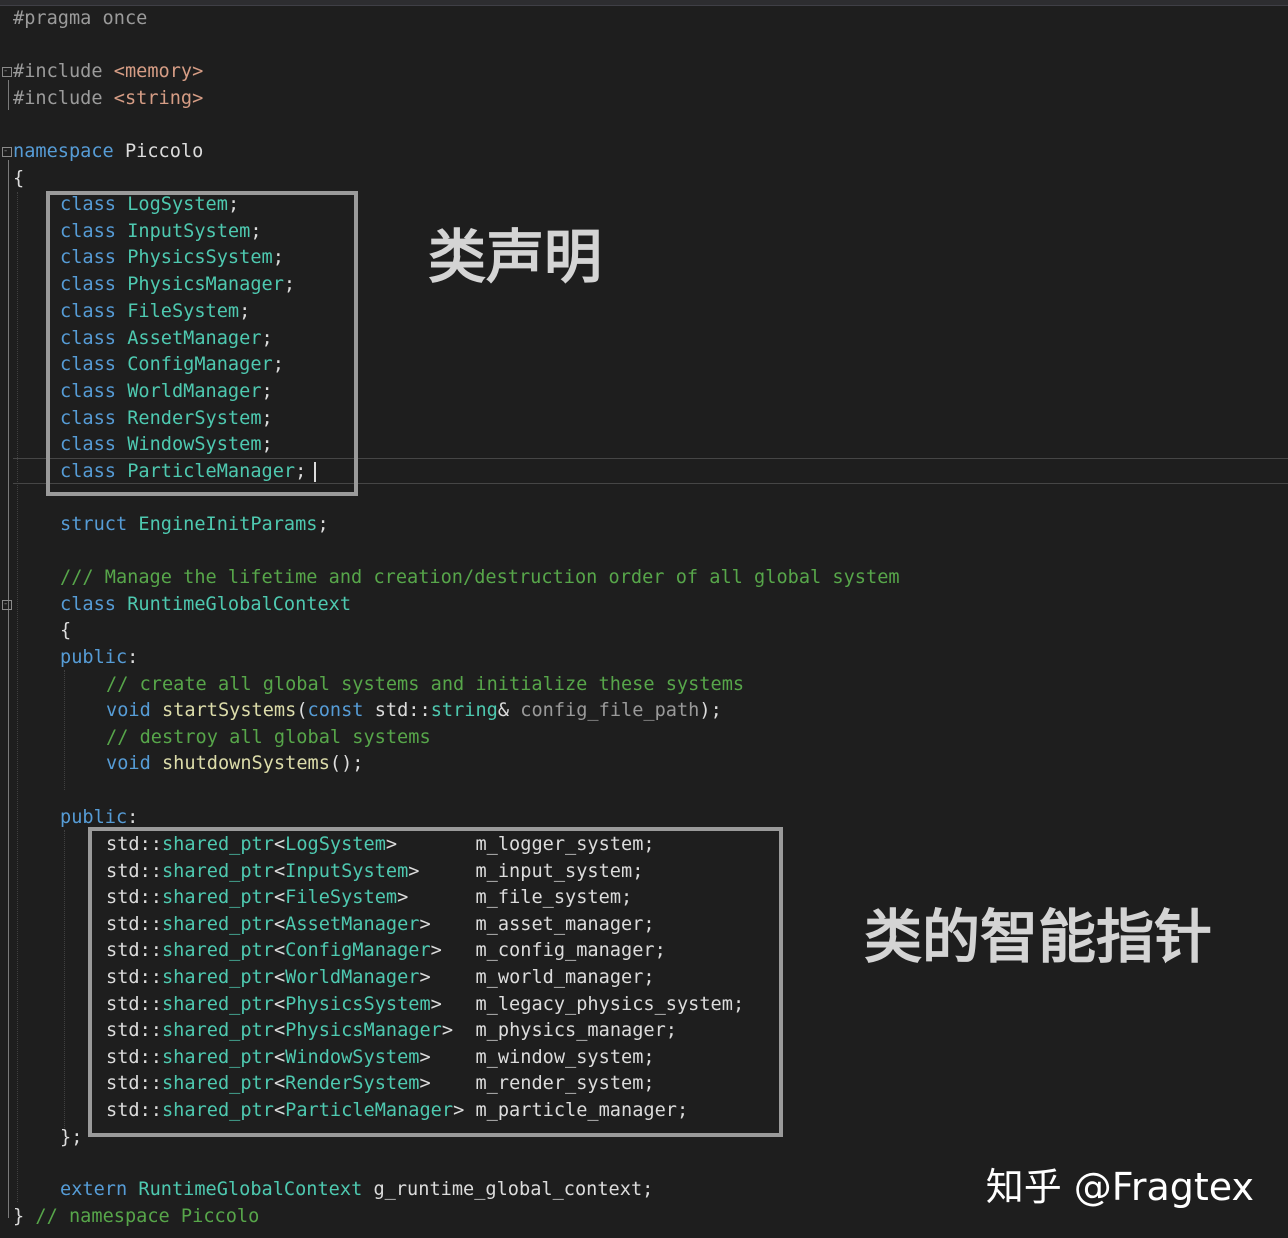 This screenshot has height=1238, width=1288. I want to click on class-declaration-highlight-box, so click(202, 343).